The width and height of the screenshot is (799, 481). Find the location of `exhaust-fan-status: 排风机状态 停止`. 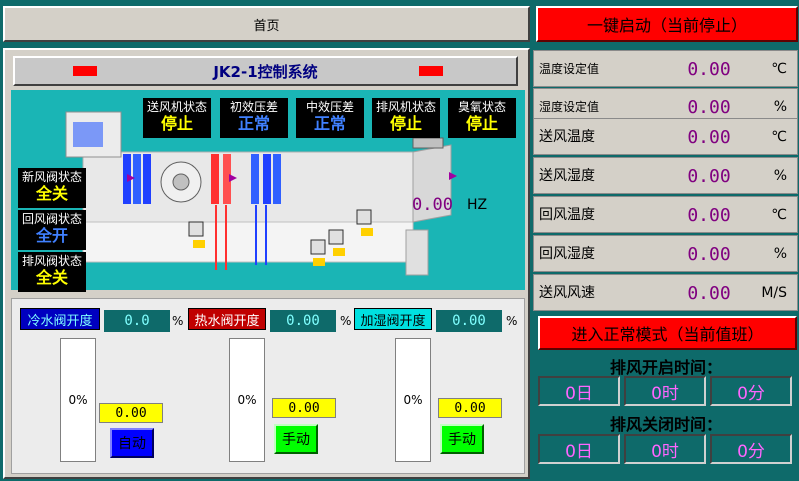

exhaust-fan-status: 排风机状态 停止 is located at coordinates (406, 118).